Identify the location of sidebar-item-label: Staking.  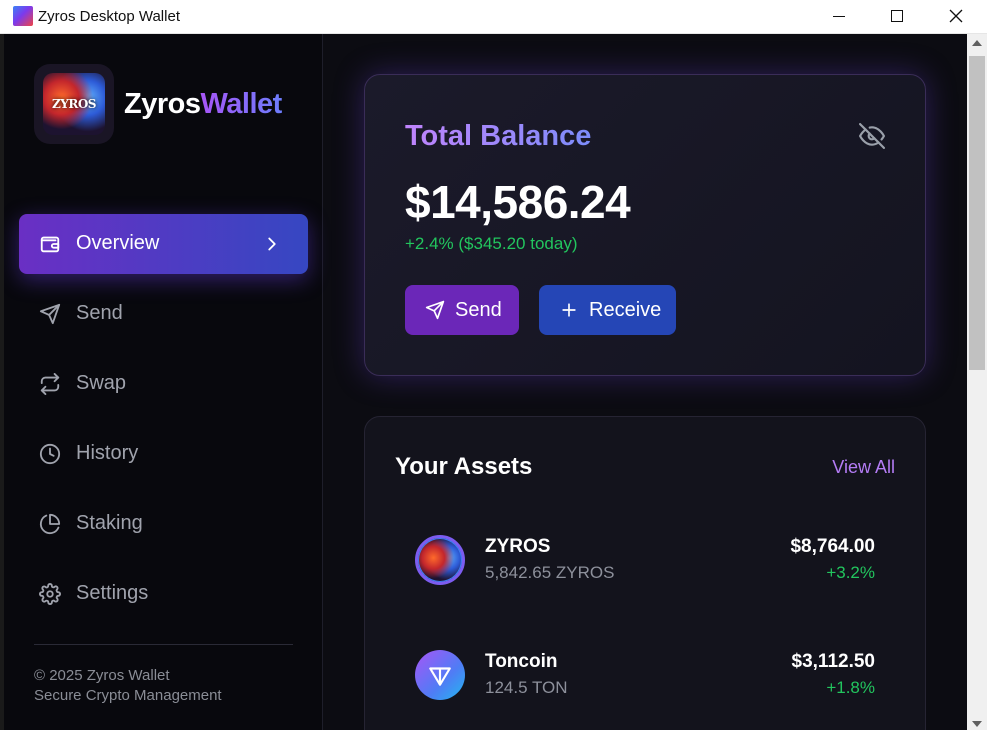
(109, 523).